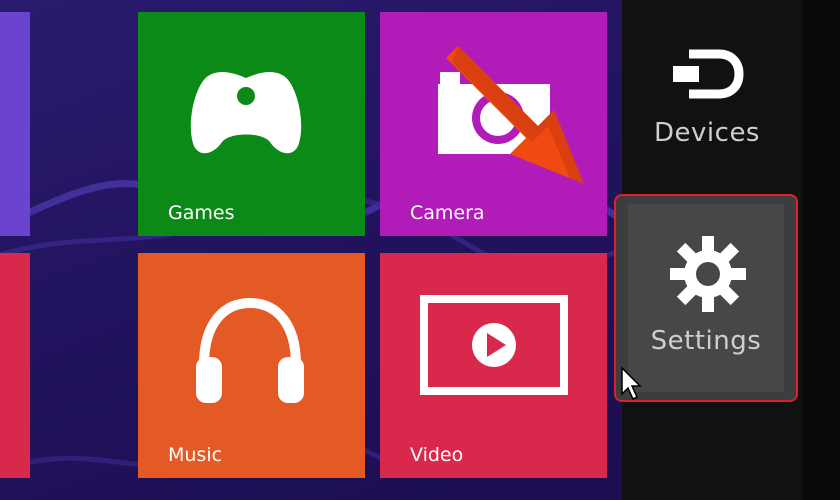  I want to click on tile-label-camera: Camera, so click(447, 213).